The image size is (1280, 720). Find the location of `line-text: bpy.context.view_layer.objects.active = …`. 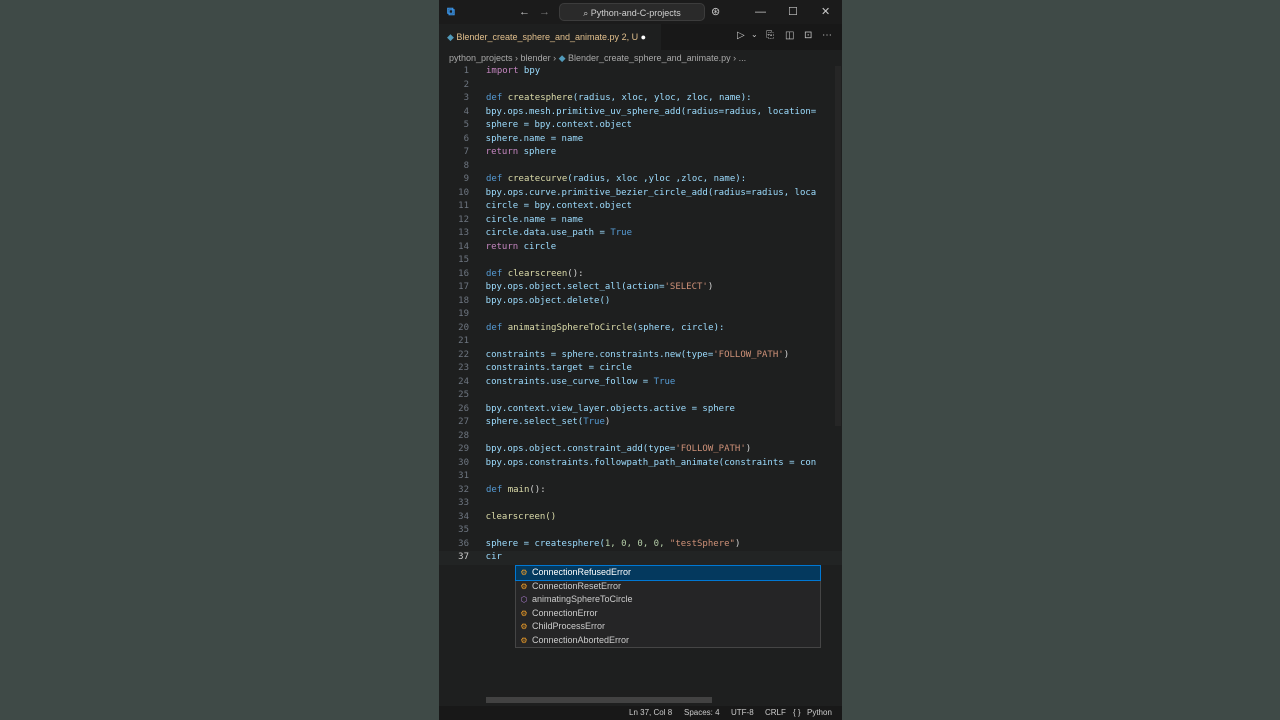

line-text: bpy.context.view_layer.objects.active = … is located at coordinates (599, 408).